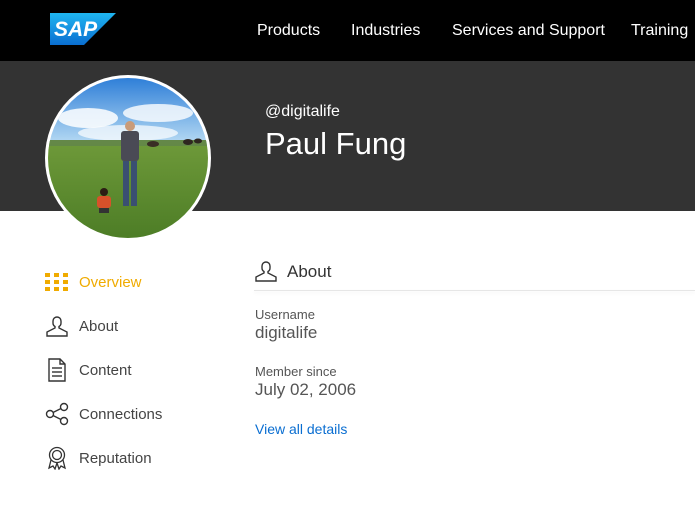  Describe the element at coordinates (121, 414) in the screenshot. I see `sidebar-item-label: Connections` at that location.